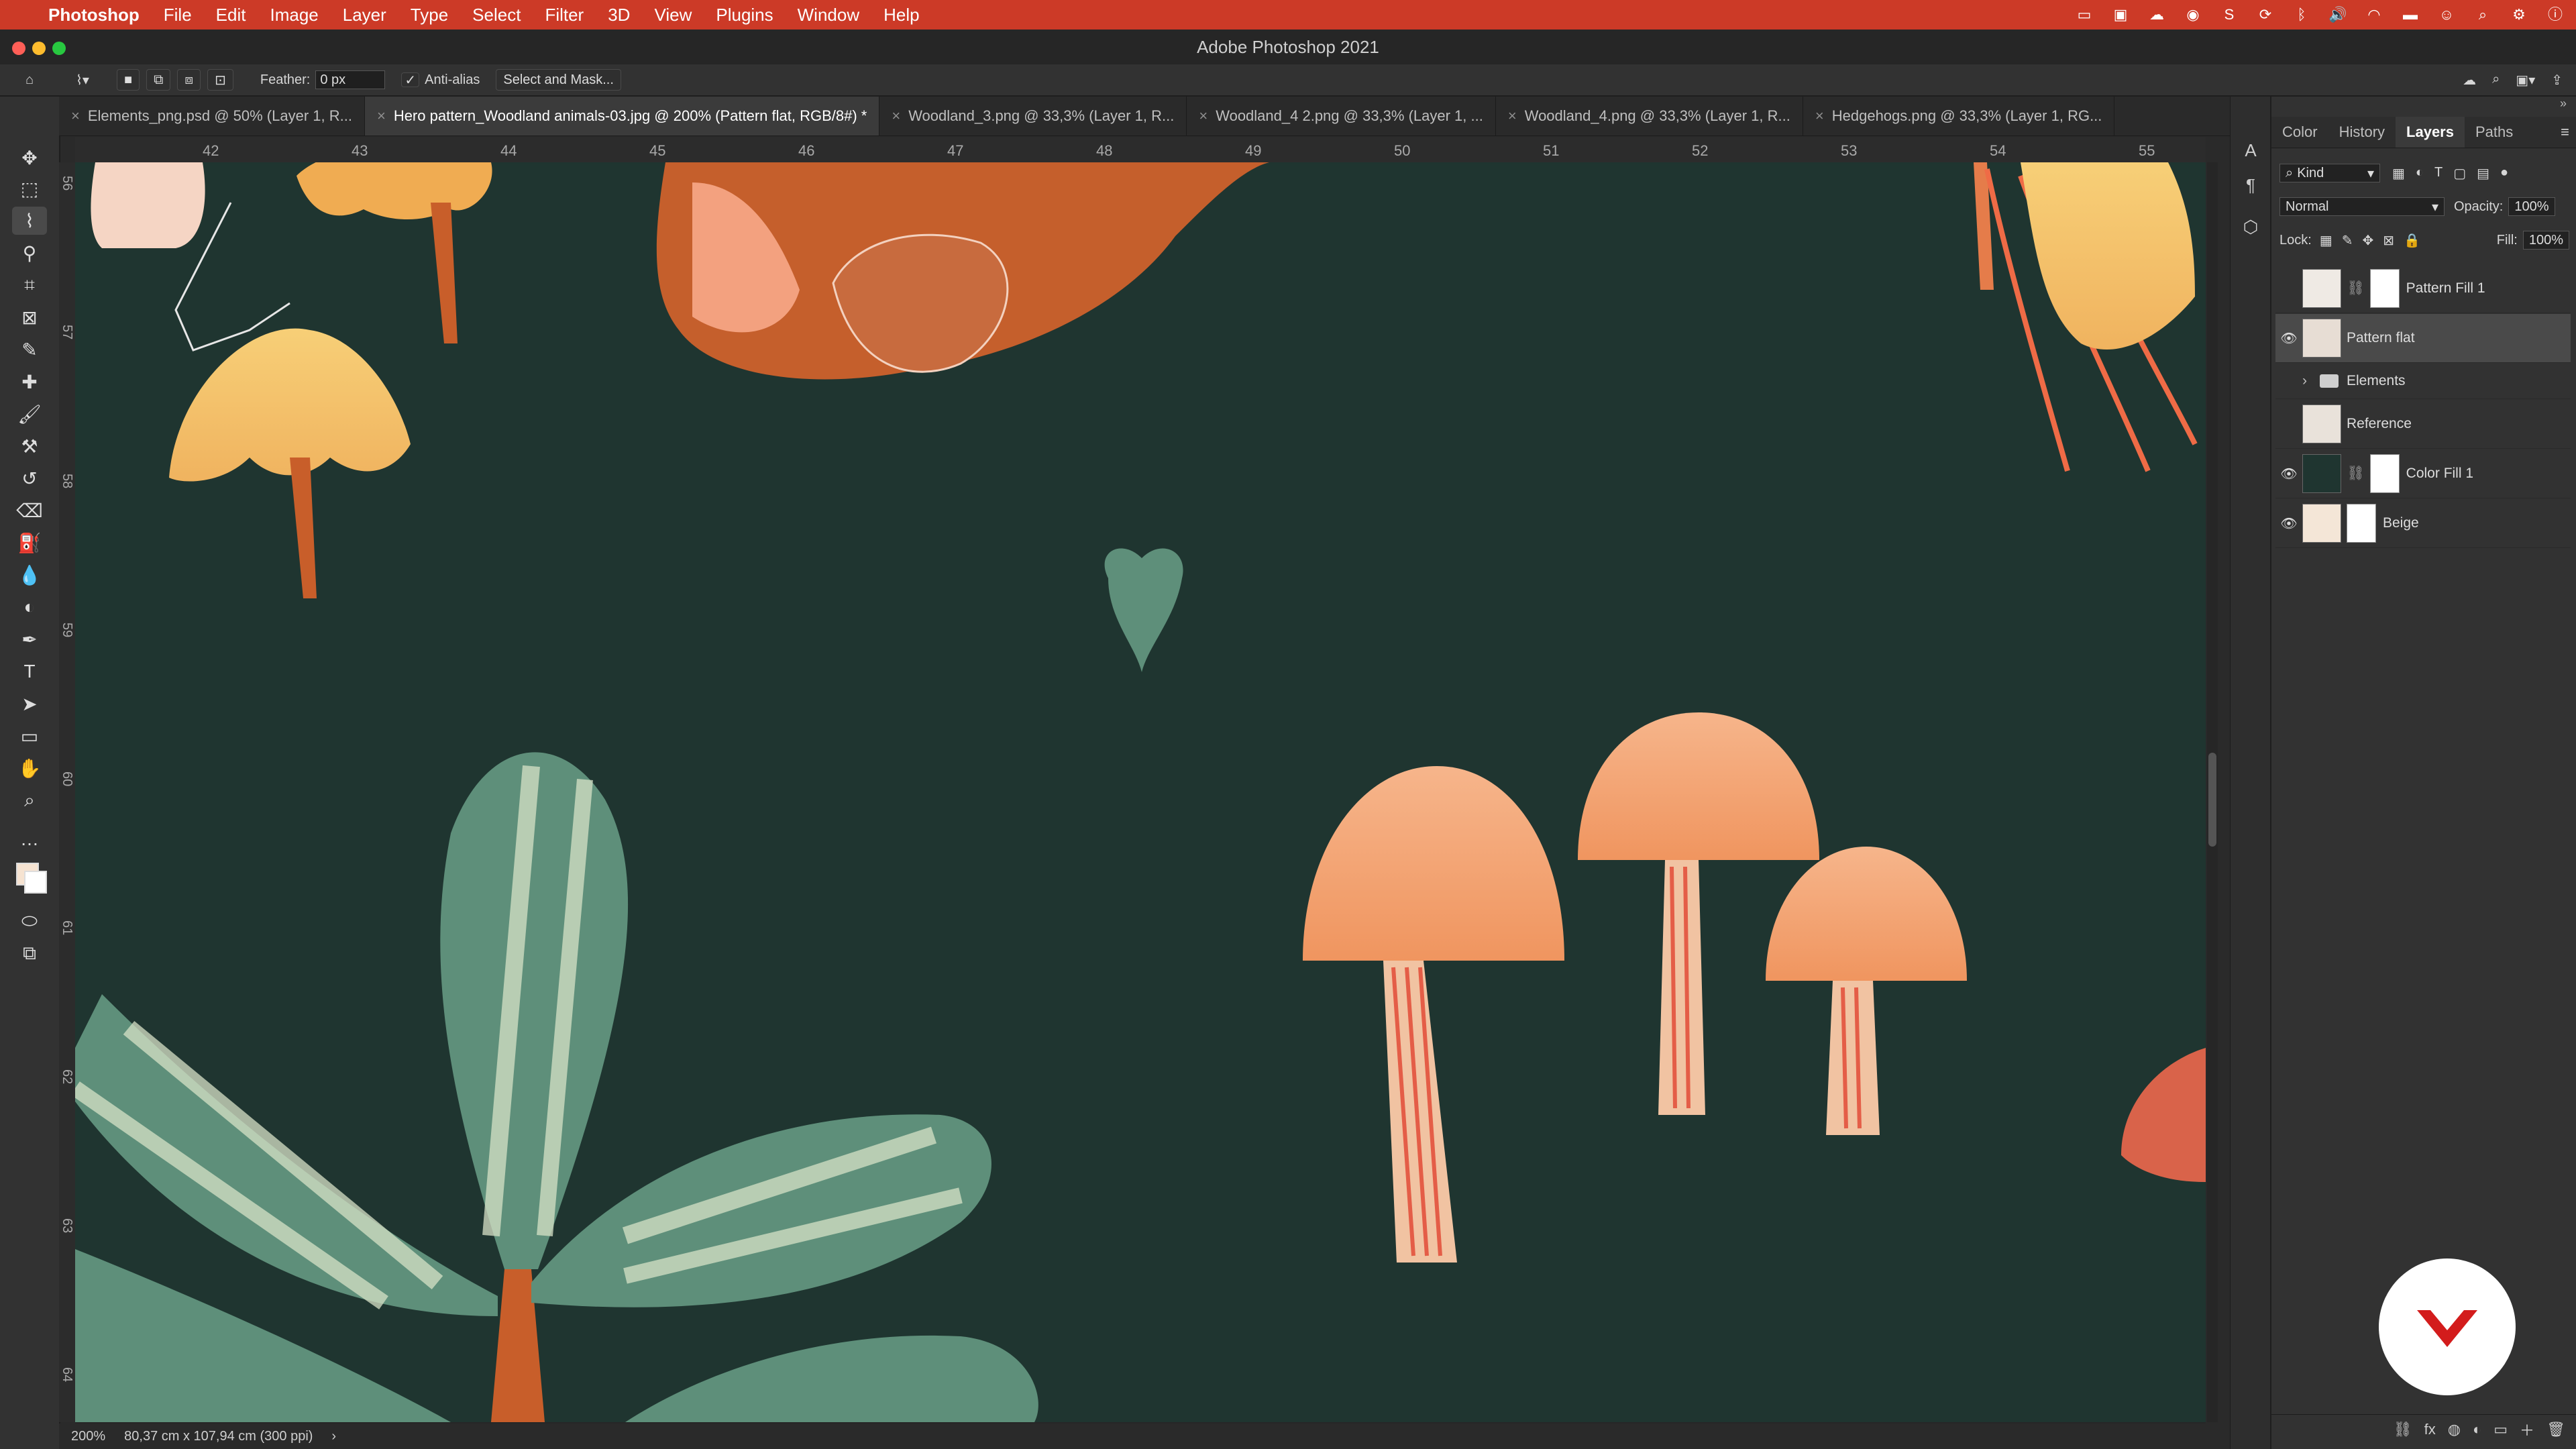 This screenshot has width=2576, height=1449. I want to click on dodge-tool-icon: ◐, so click(29, 607).